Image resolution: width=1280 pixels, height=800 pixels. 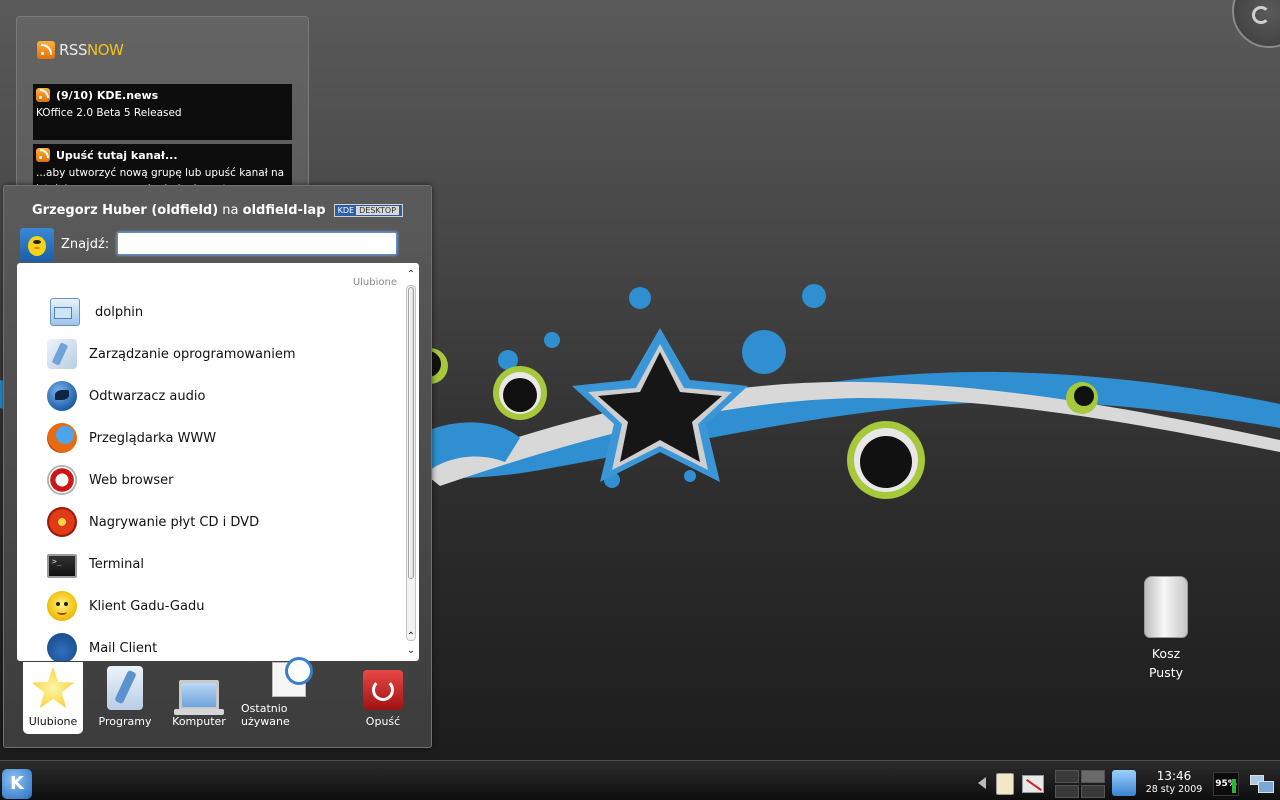 What do you see at coordinates (62, 354) in the screenshot?
I see `software-management-icon` at bounding box center [62, 354].